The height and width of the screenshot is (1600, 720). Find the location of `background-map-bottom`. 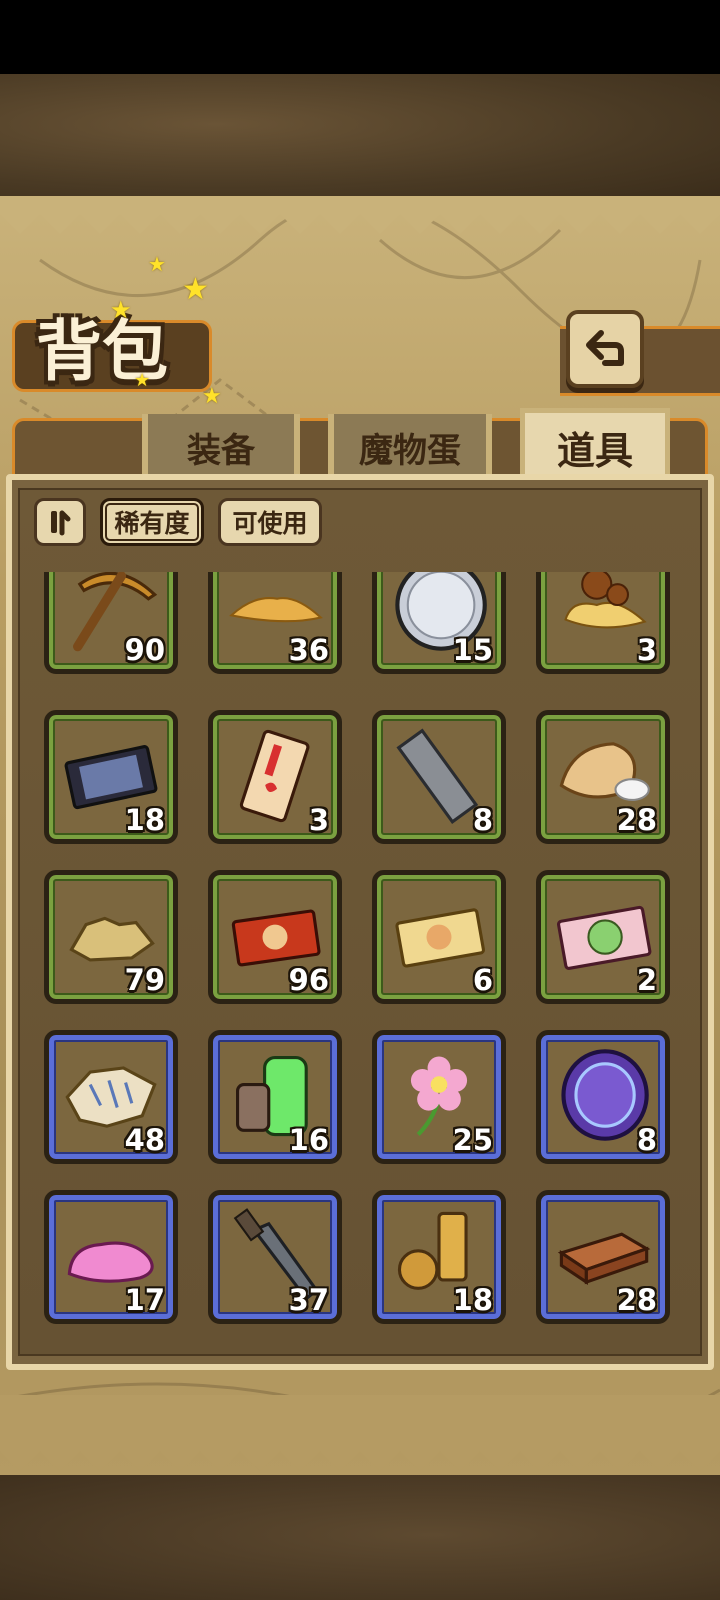

background-map-bottom is located at coordinates (360, 1535).